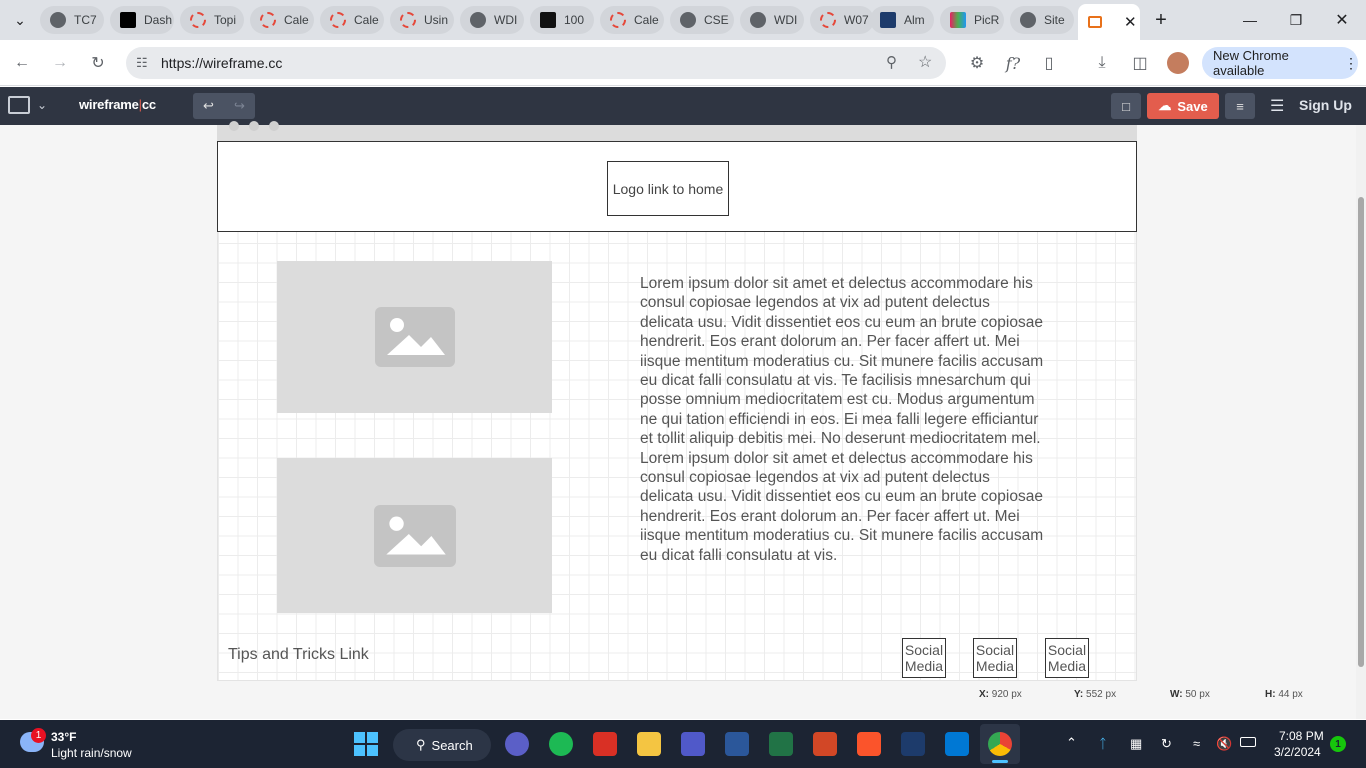 Image resolution: width=1366 pixels, height=768 pixels. What do you see at coordinates (212, 20) in the screenshot?
I see `tab-item: Topi` at bounding box center [212, 20].